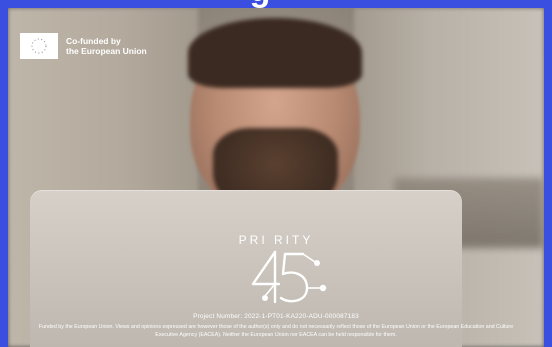 This screenshot has width=552, height=347. I want to click on eu-cofunded-text: Co-funded by the European Union, so click(106, 46).